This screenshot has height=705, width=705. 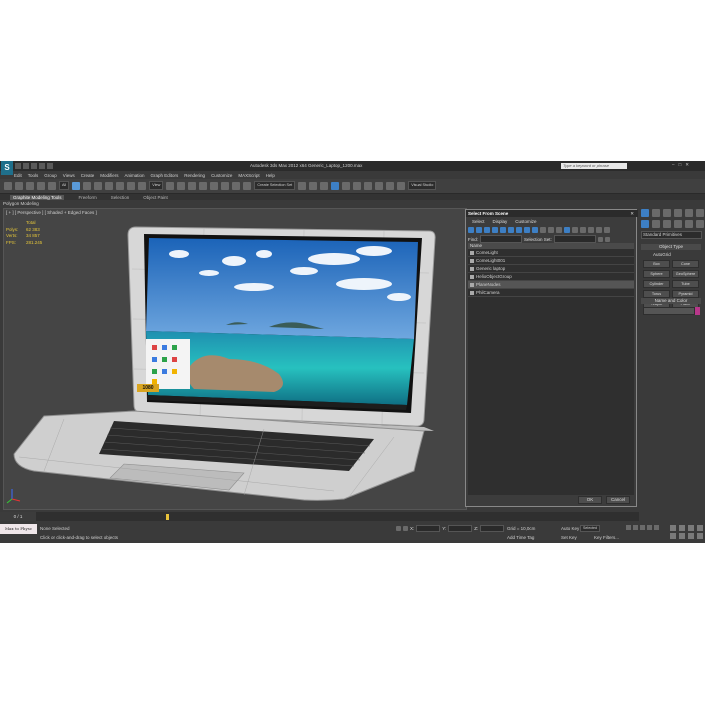 I want to click on window-crossing-icon, so click(x=109, y=185).